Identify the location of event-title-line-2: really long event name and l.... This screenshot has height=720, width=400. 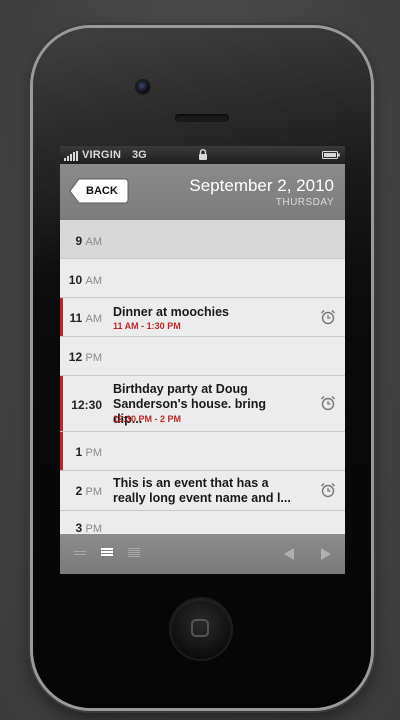
(202, 498).